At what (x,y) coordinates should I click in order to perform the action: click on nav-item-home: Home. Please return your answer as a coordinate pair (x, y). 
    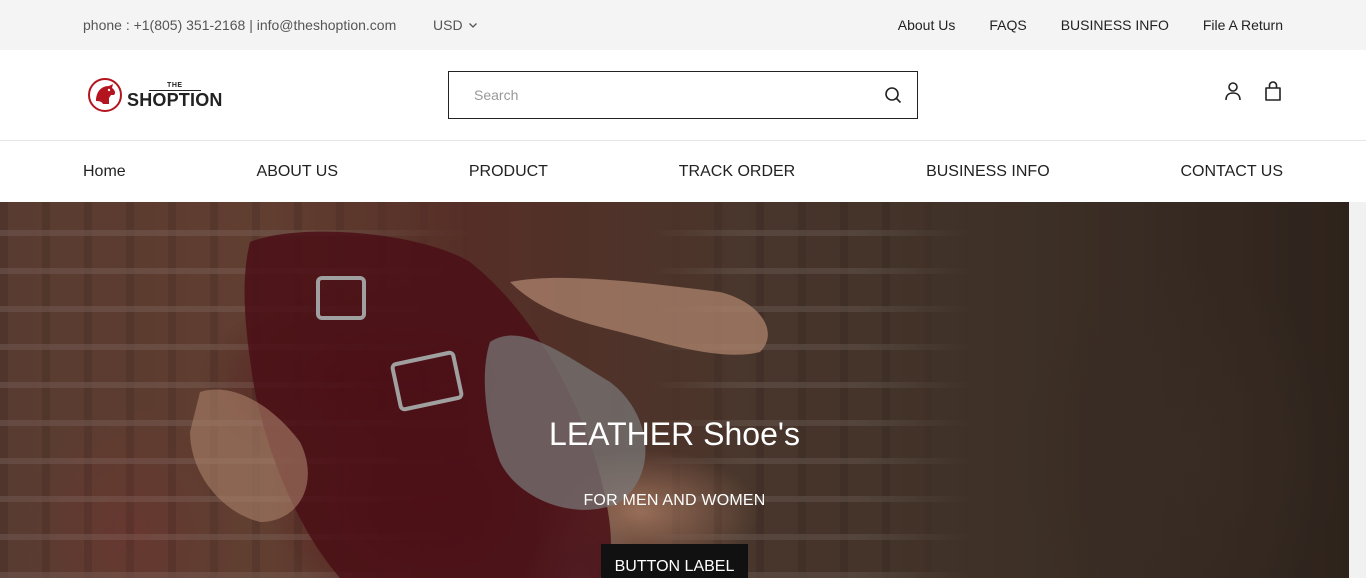
    Looking at the image, I should click on (104, 172).